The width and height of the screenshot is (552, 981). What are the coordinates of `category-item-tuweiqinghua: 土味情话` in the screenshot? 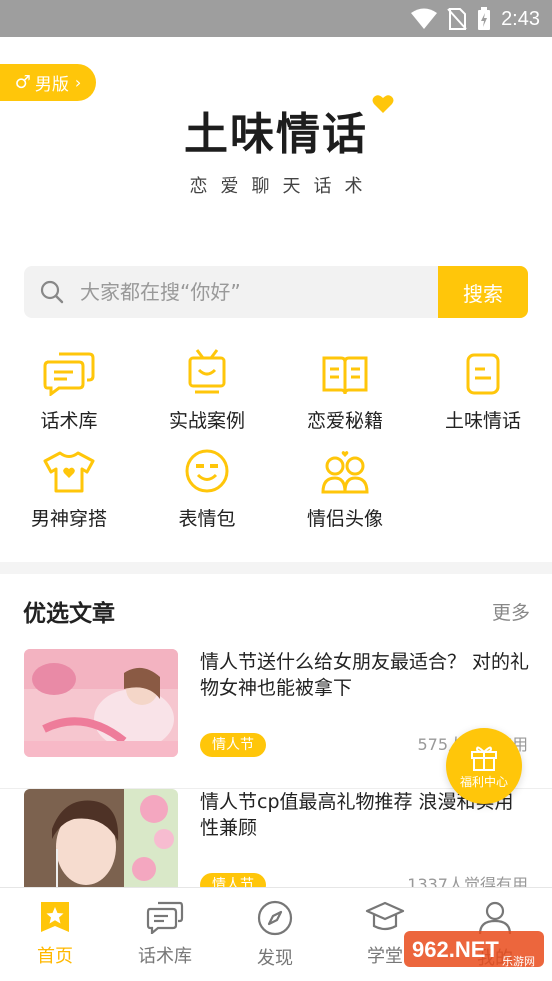 It's located at (483, 389).